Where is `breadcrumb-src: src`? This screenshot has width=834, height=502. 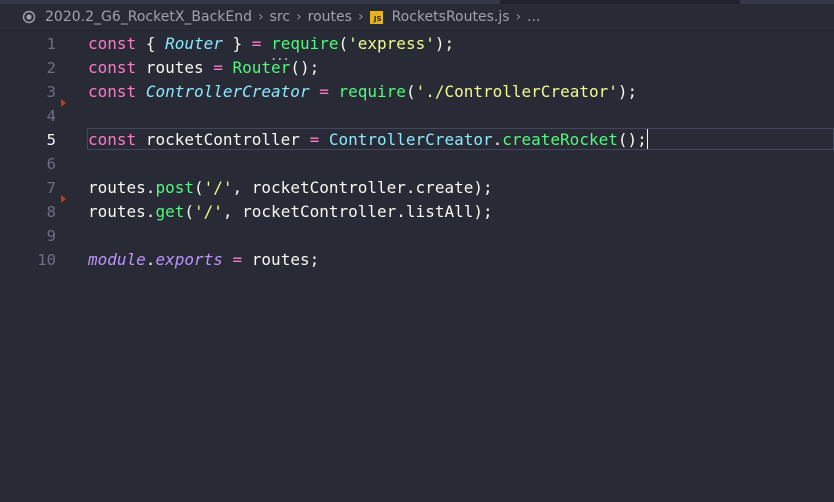 breadcrumb-src: src is located at coordinates (280, 17).